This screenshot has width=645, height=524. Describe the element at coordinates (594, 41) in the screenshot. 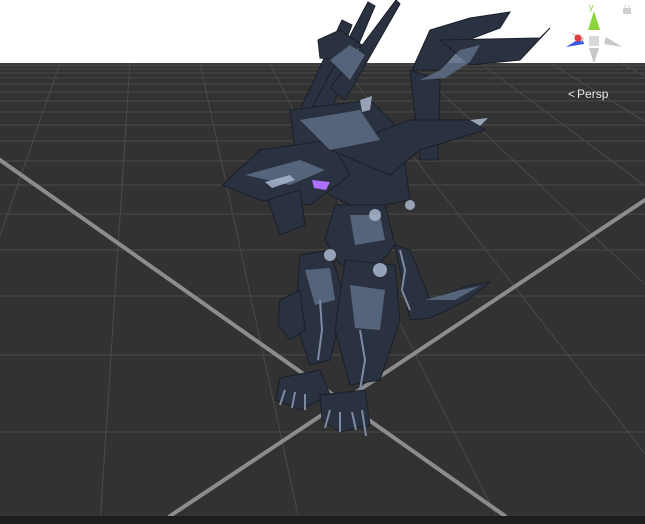

I see `gizmo-center` at that location.